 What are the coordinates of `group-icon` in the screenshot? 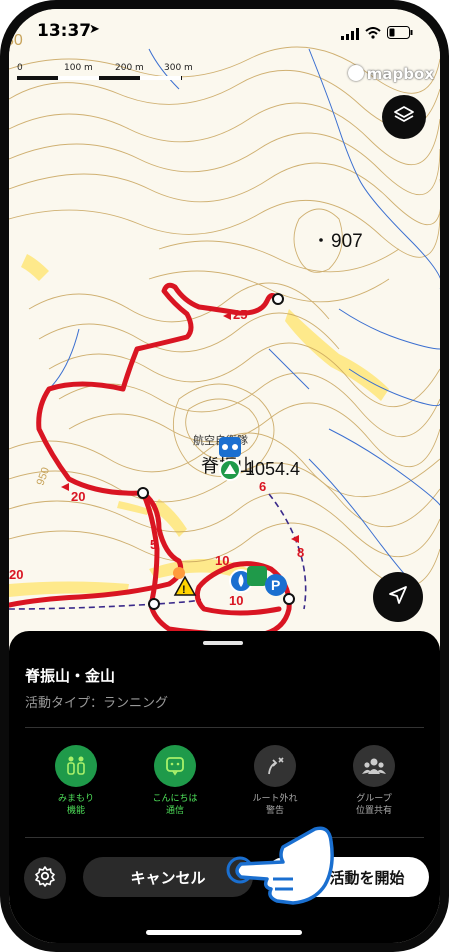 It's located at (374, 766).